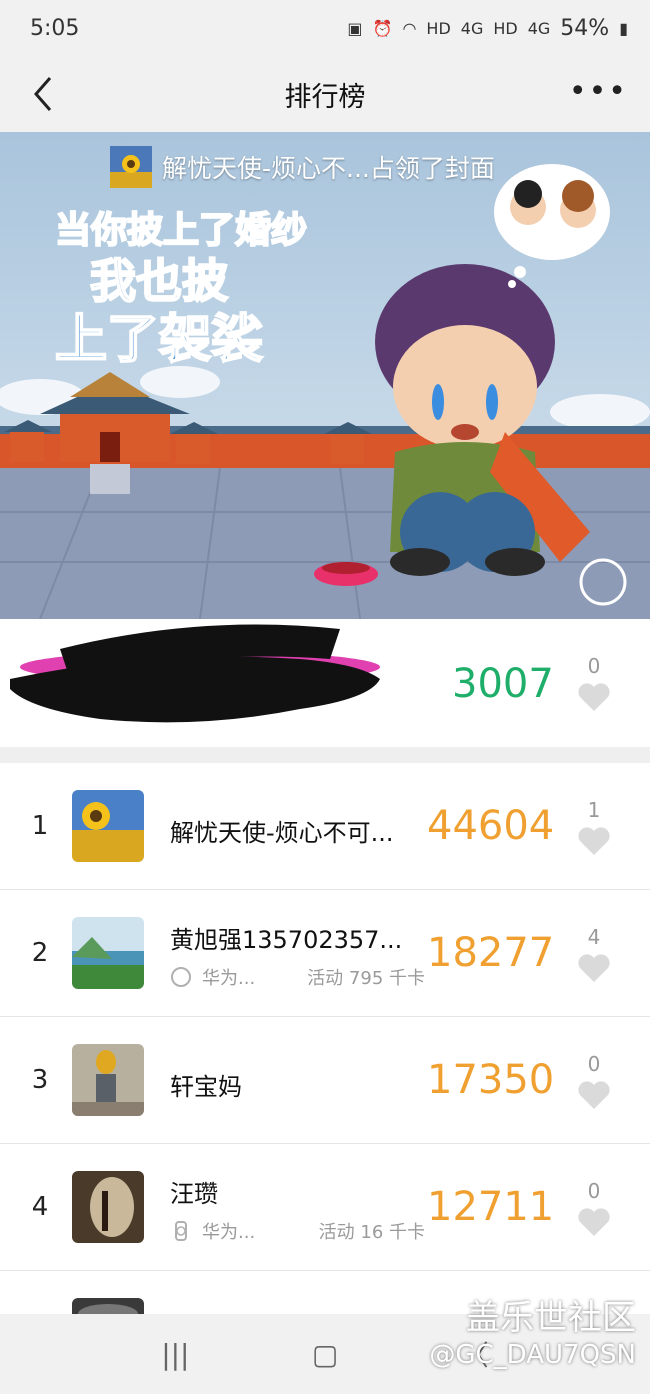 This screenshot has width=650, height=1394. I want to click on rank-subtitle: 华为... 活动 795 千卡, so click(297, 977).